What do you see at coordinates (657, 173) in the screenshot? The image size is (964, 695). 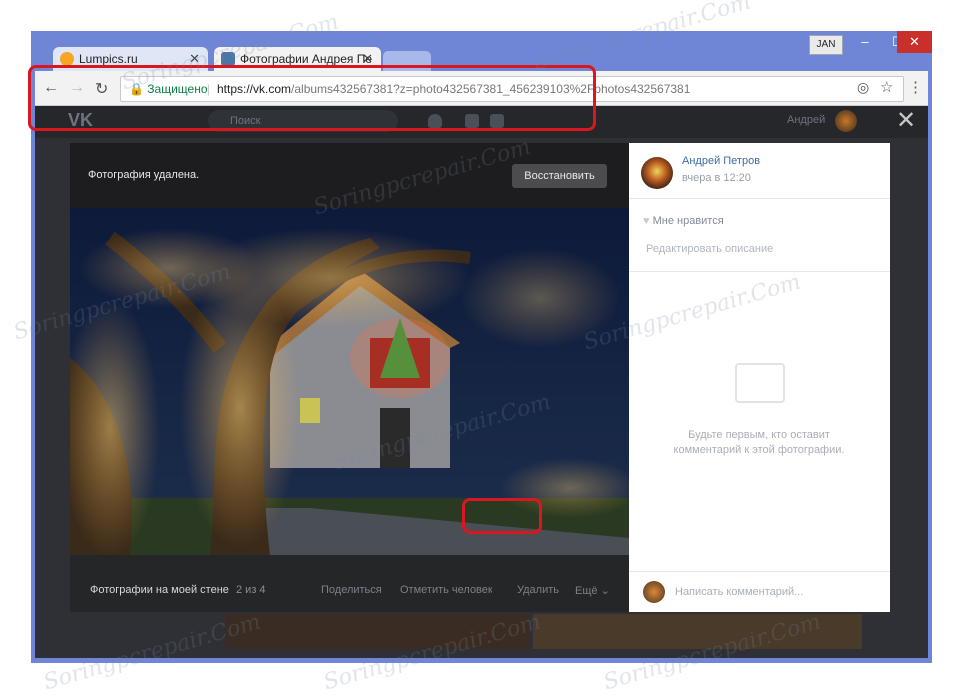 I see `author-avatar` at bounding box center [657, 173].